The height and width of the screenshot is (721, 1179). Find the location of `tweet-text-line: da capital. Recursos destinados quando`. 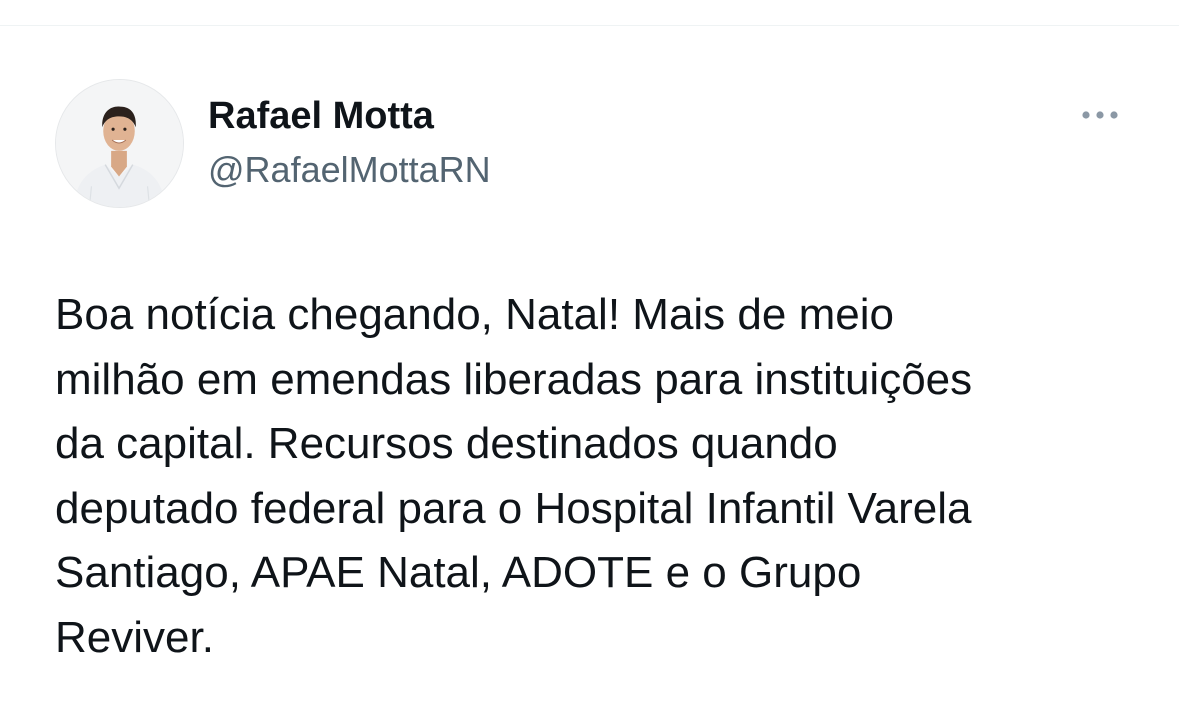

tweet-text-line: da capital. Recursos destinados quando is located at coordinates (446, 444).